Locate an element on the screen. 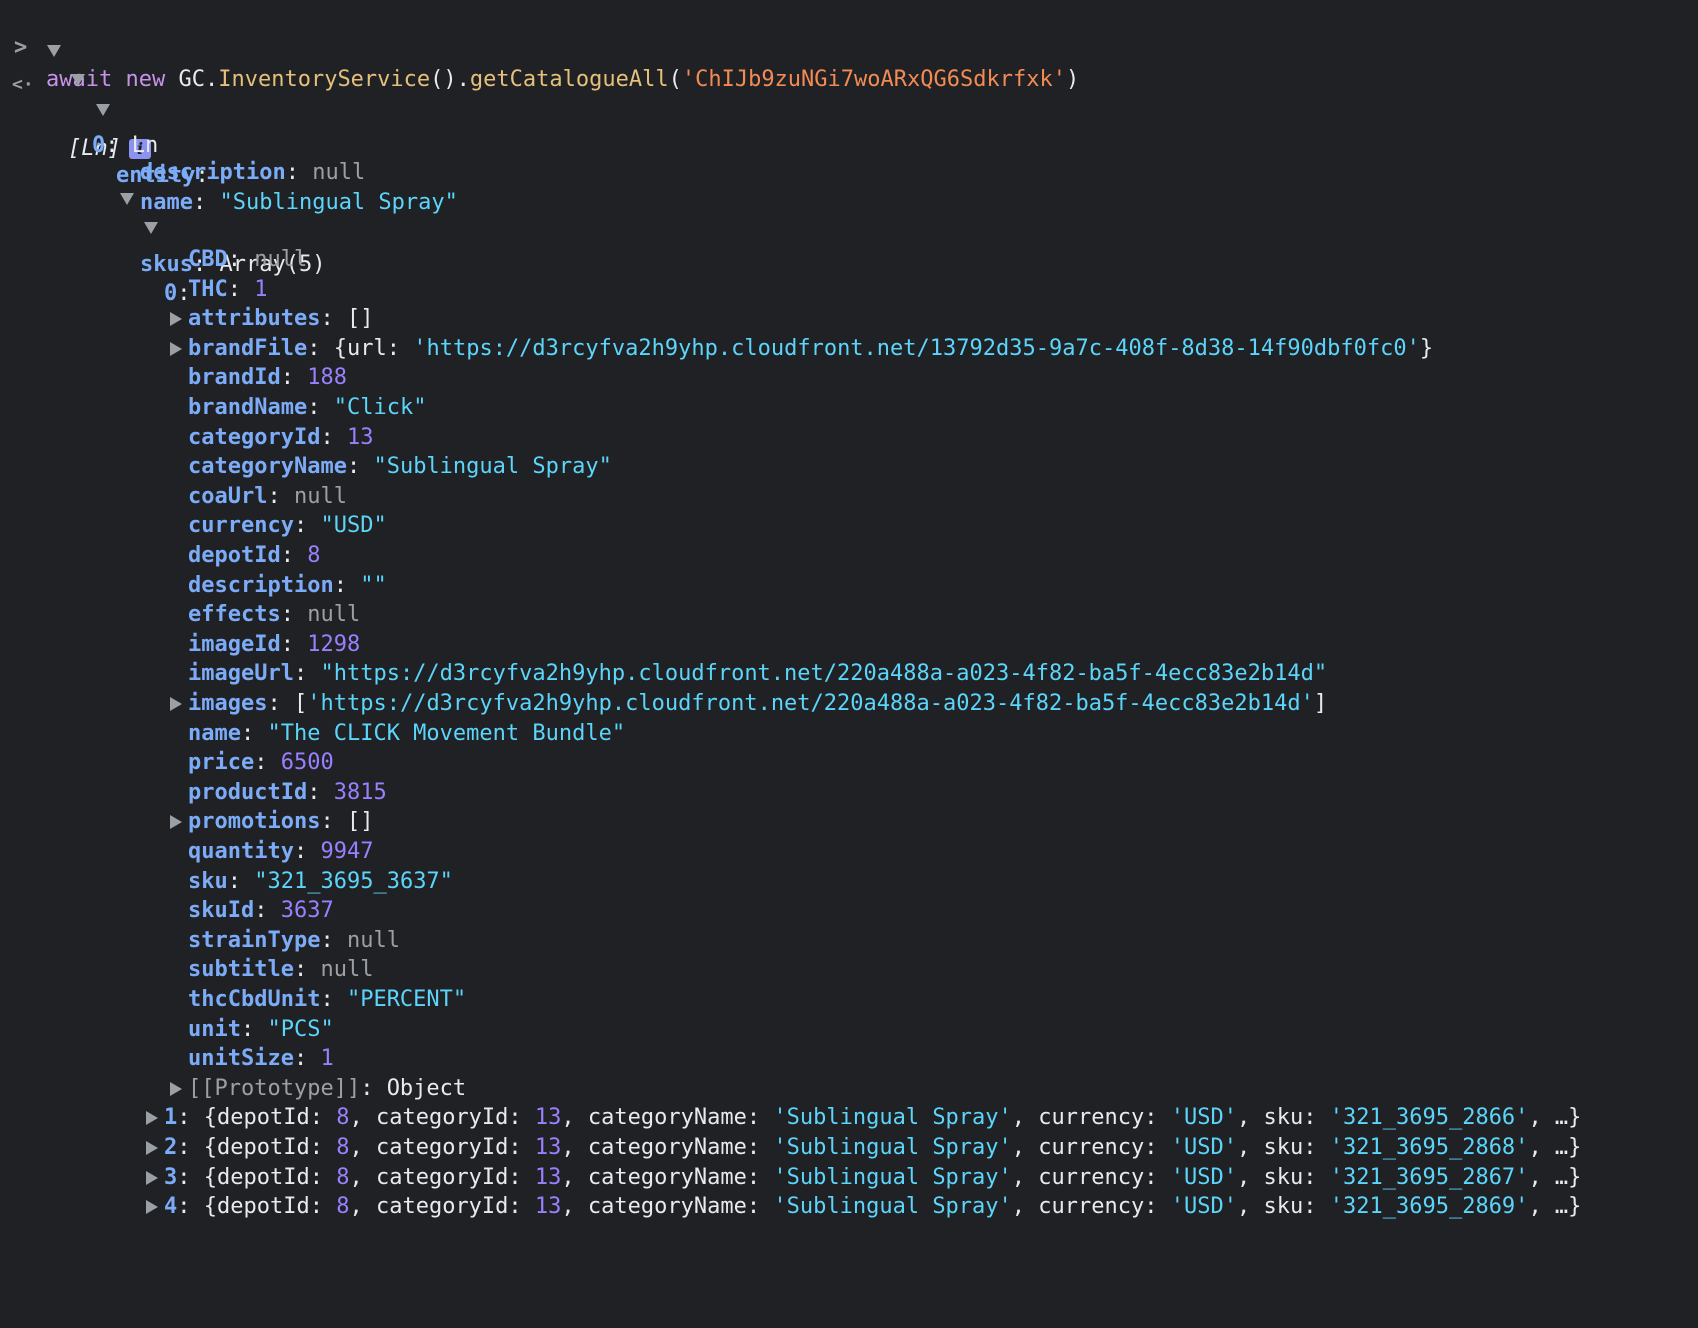 The height and width of the screenshot is (1328, 1698). tree-row-entity: entity: is located at coordinates (104, 142).